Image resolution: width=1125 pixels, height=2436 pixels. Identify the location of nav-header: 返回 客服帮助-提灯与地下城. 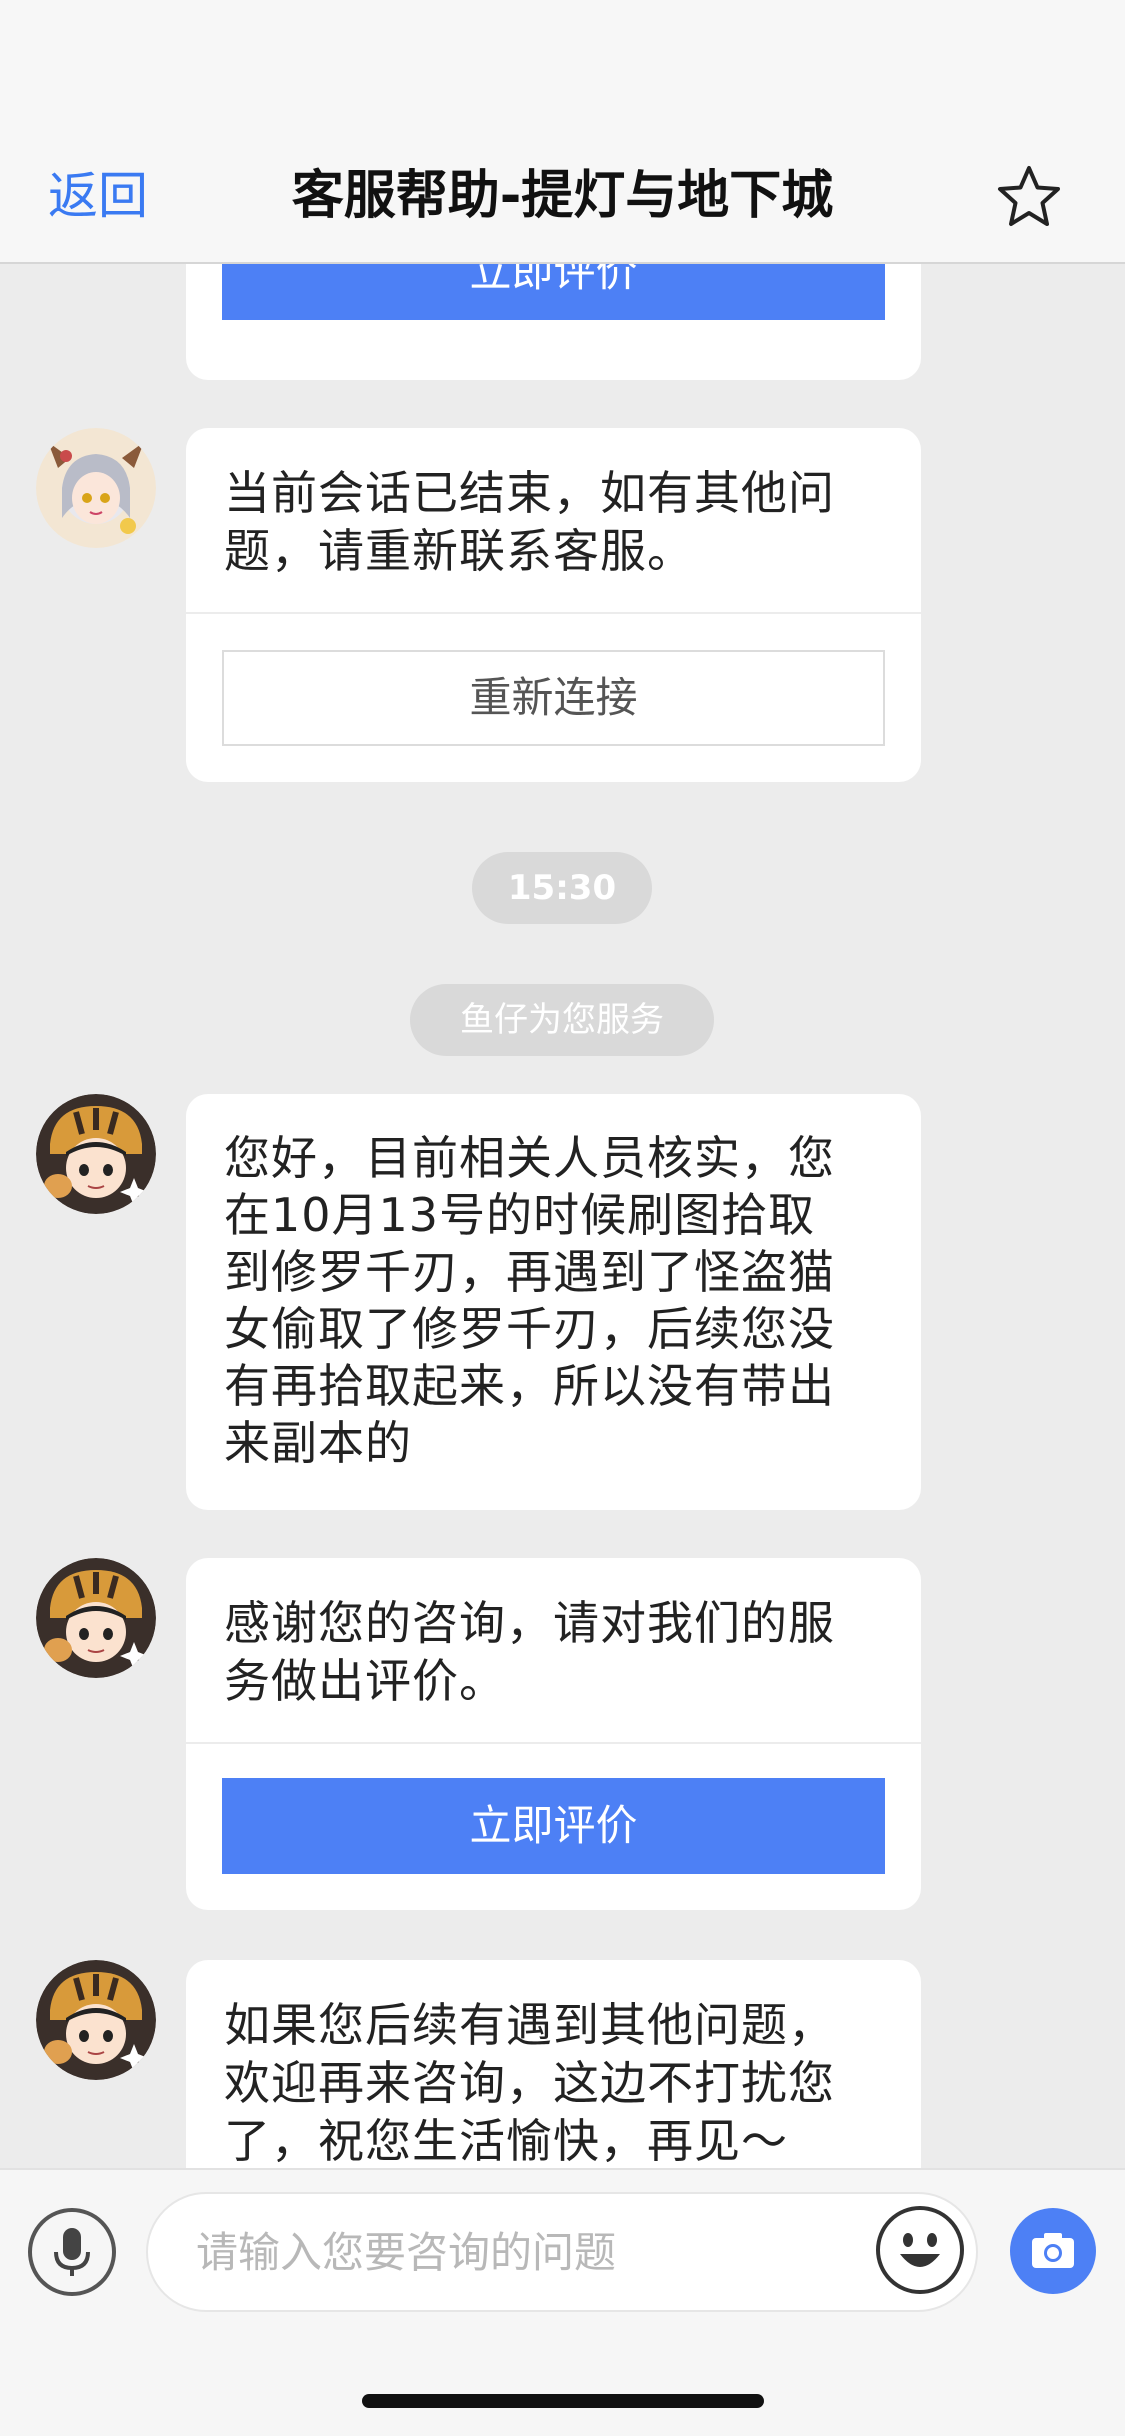
(562, 132).